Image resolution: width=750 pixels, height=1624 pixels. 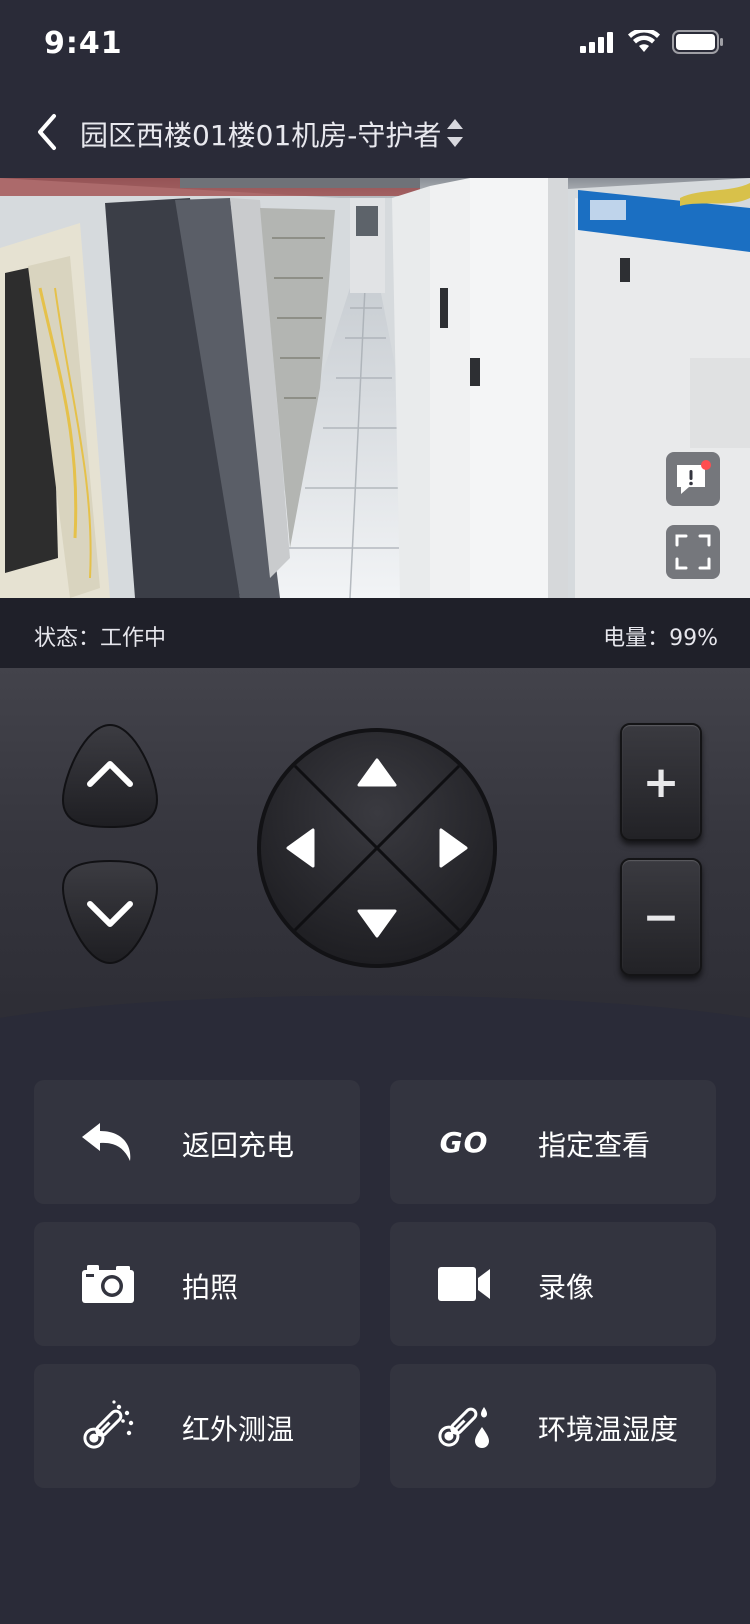 I want to click on alert-message-icon, so click(x=694, y=477).